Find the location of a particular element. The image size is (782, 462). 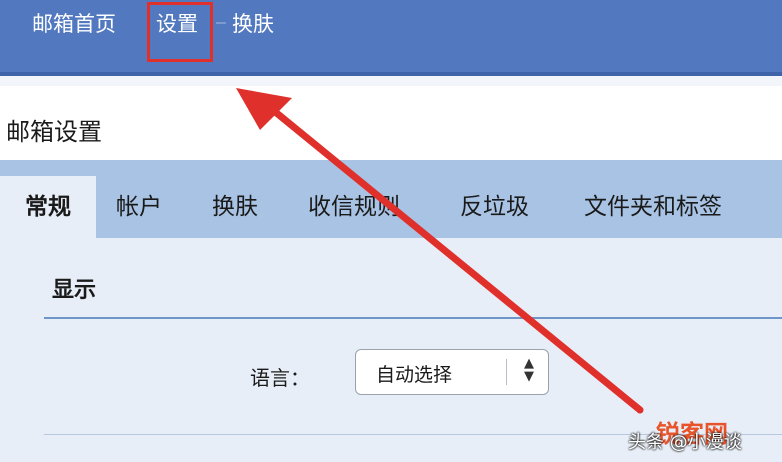

watermark-text: 头条 @小漫谈 is located at coordinates (685, 442).